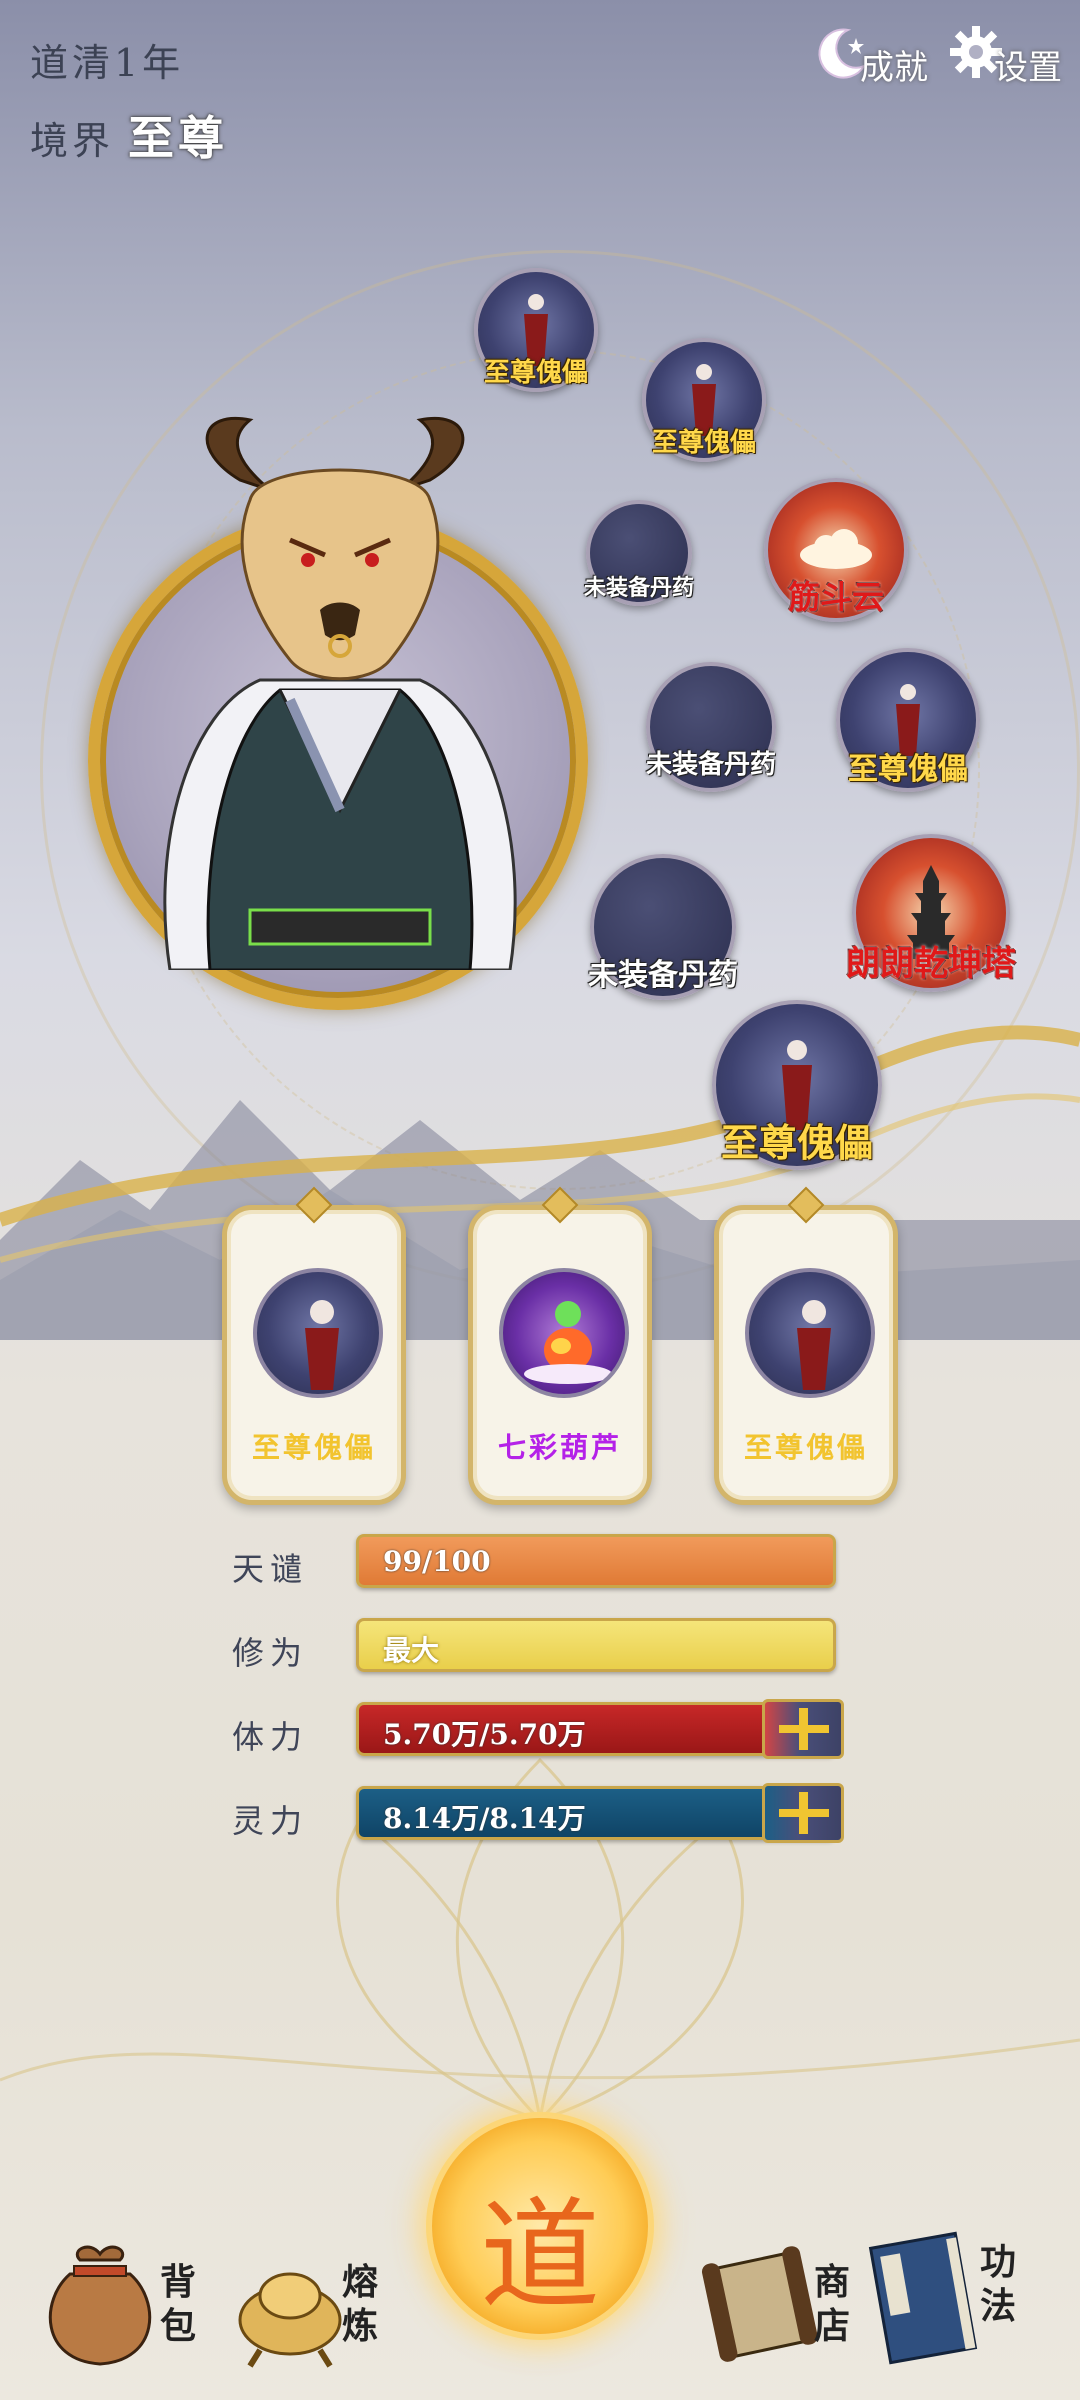 The width and height of the screenshot is (1080, 2400). Describe the element at coordinates (290, 2320) in the screenshot. I see `furnace-icon` at that location.